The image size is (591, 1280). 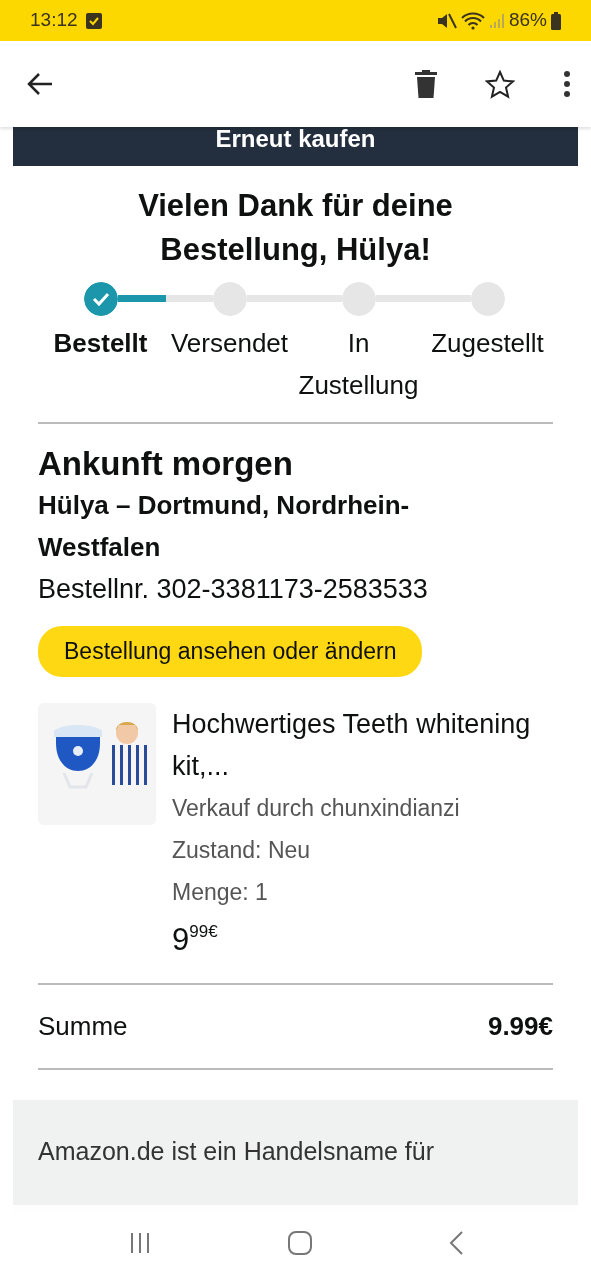 I want to click on condition-text: Zustand: Neu, so click(x=242, y=850).